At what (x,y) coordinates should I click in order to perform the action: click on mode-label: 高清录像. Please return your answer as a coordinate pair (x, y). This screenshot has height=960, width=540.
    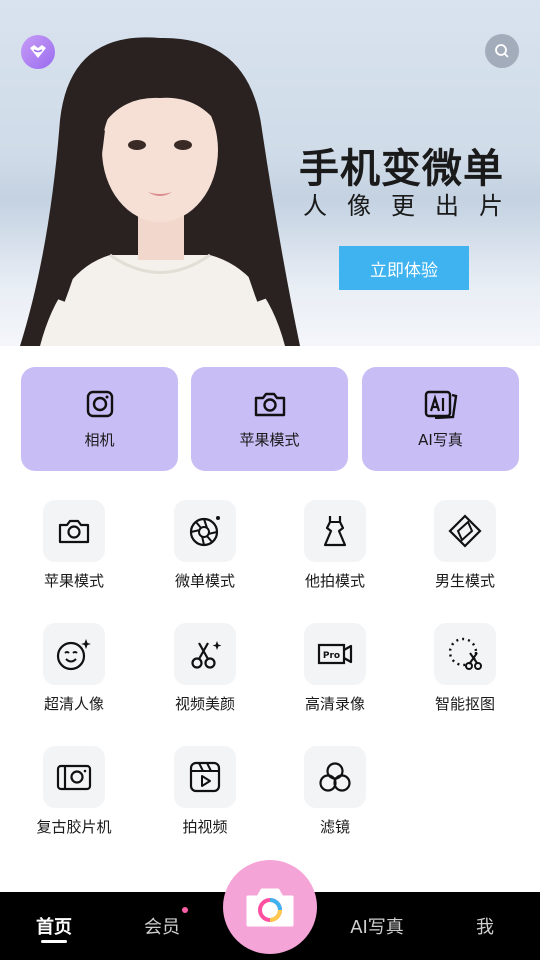
    Looking at the image, I should click on (334, 704).